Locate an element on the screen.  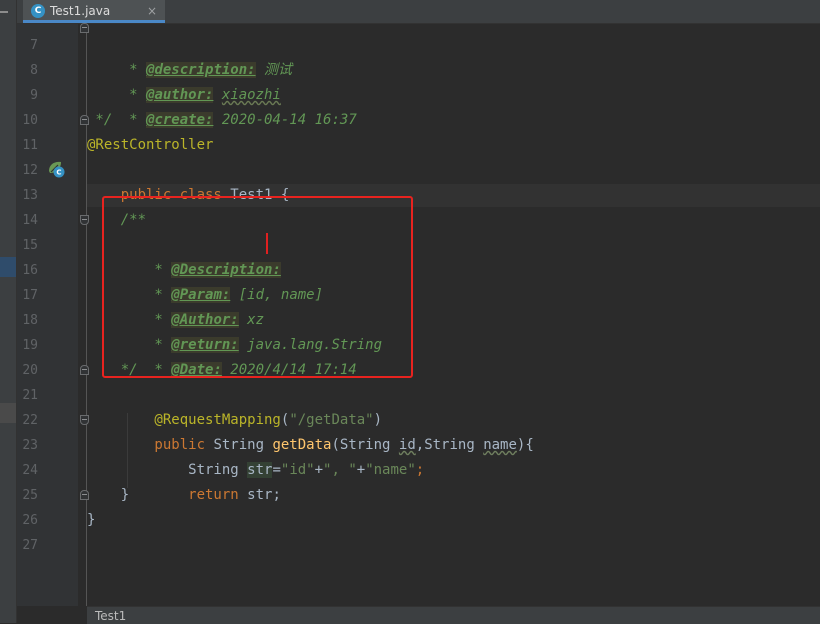
breadcrumb: Test1 is located at coordinates (110, 616).